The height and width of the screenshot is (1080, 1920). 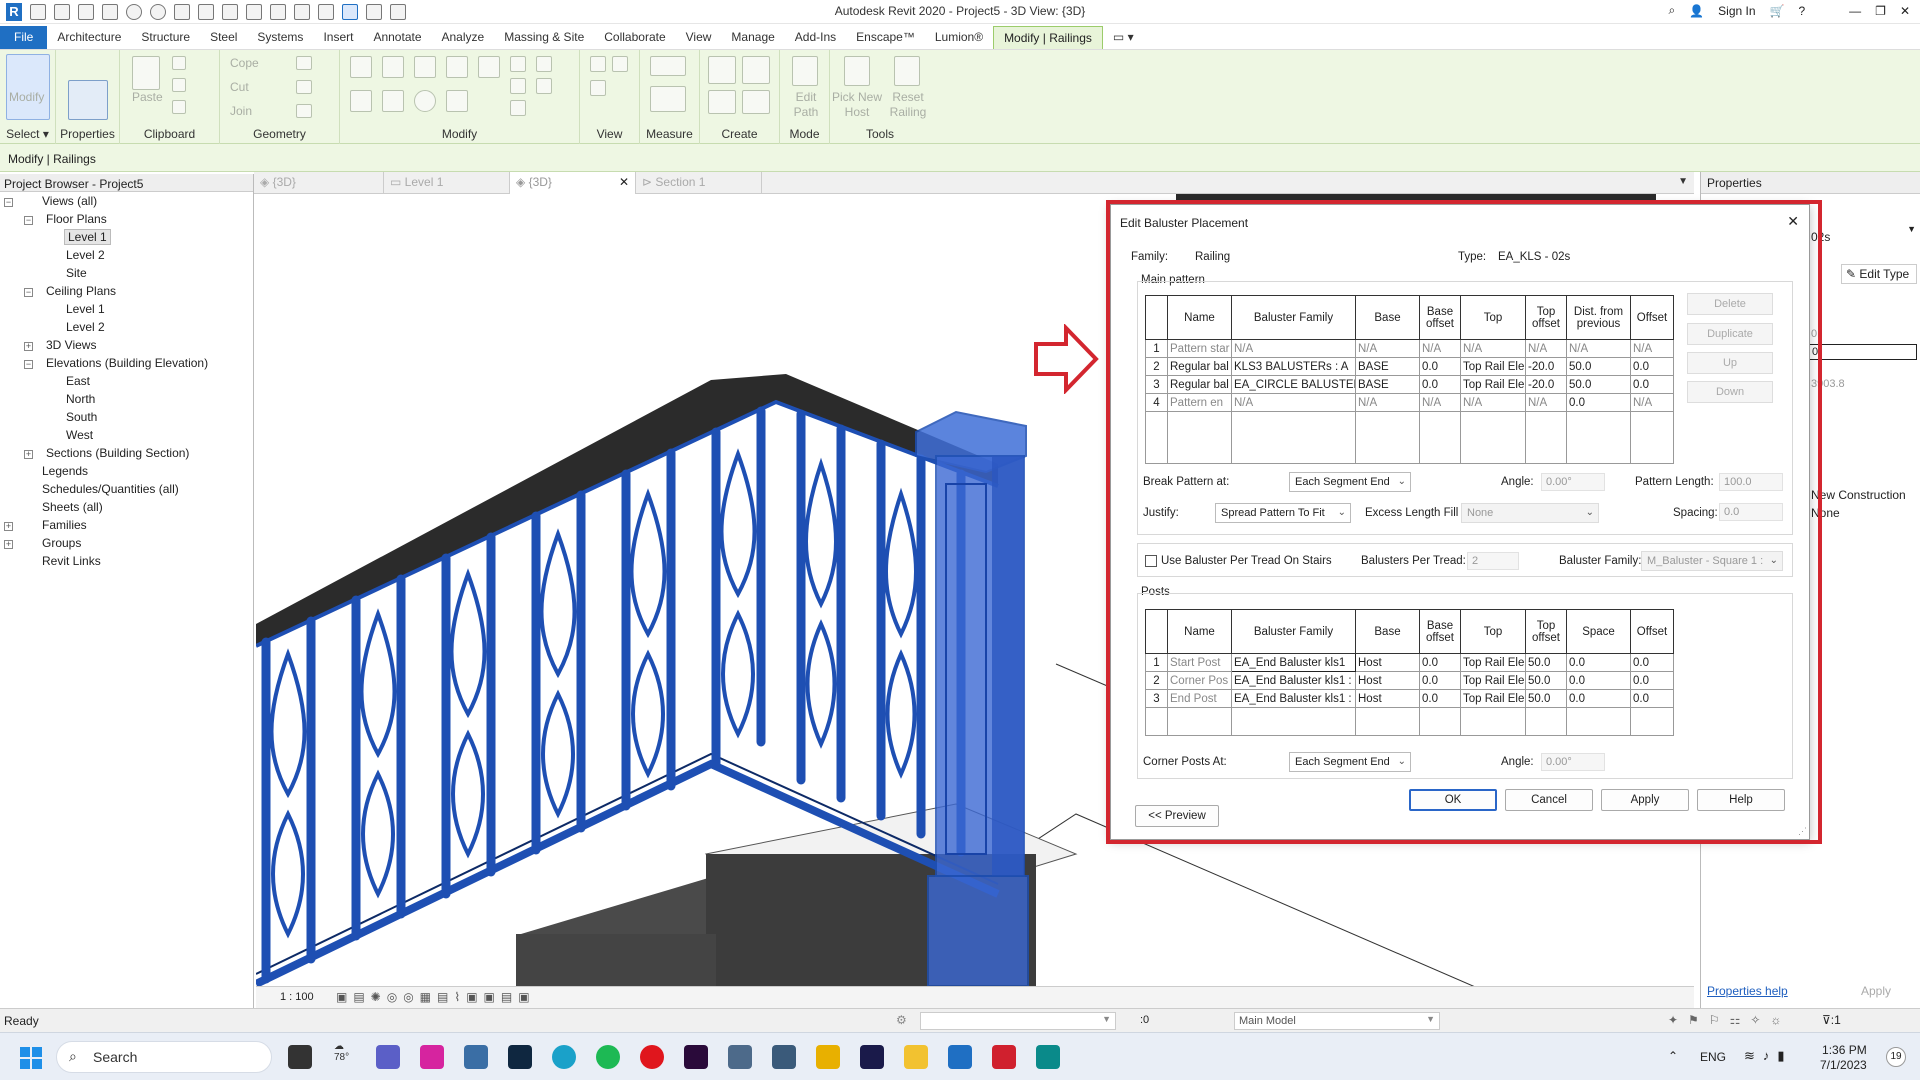 What do you see at coordinates (76, 219) in the screenshot?
I see `tree-item-floor-plans: Floor Plans` at bounding box center [76, 219].